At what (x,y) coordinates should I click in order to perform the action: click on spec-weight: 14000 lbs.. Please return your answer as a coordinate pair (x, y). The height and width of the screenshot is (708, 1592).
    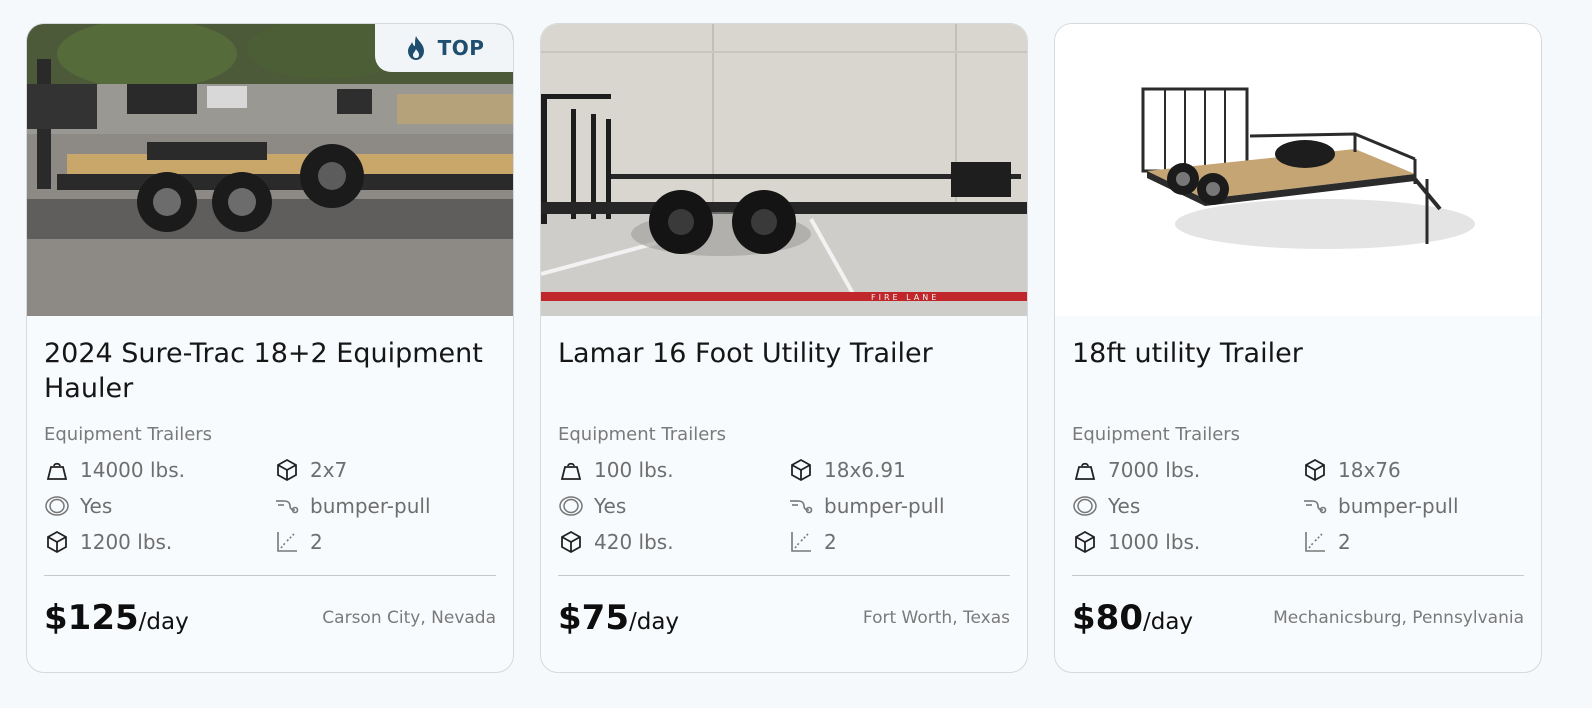
    Looking at the image, I should click on (159, 470).